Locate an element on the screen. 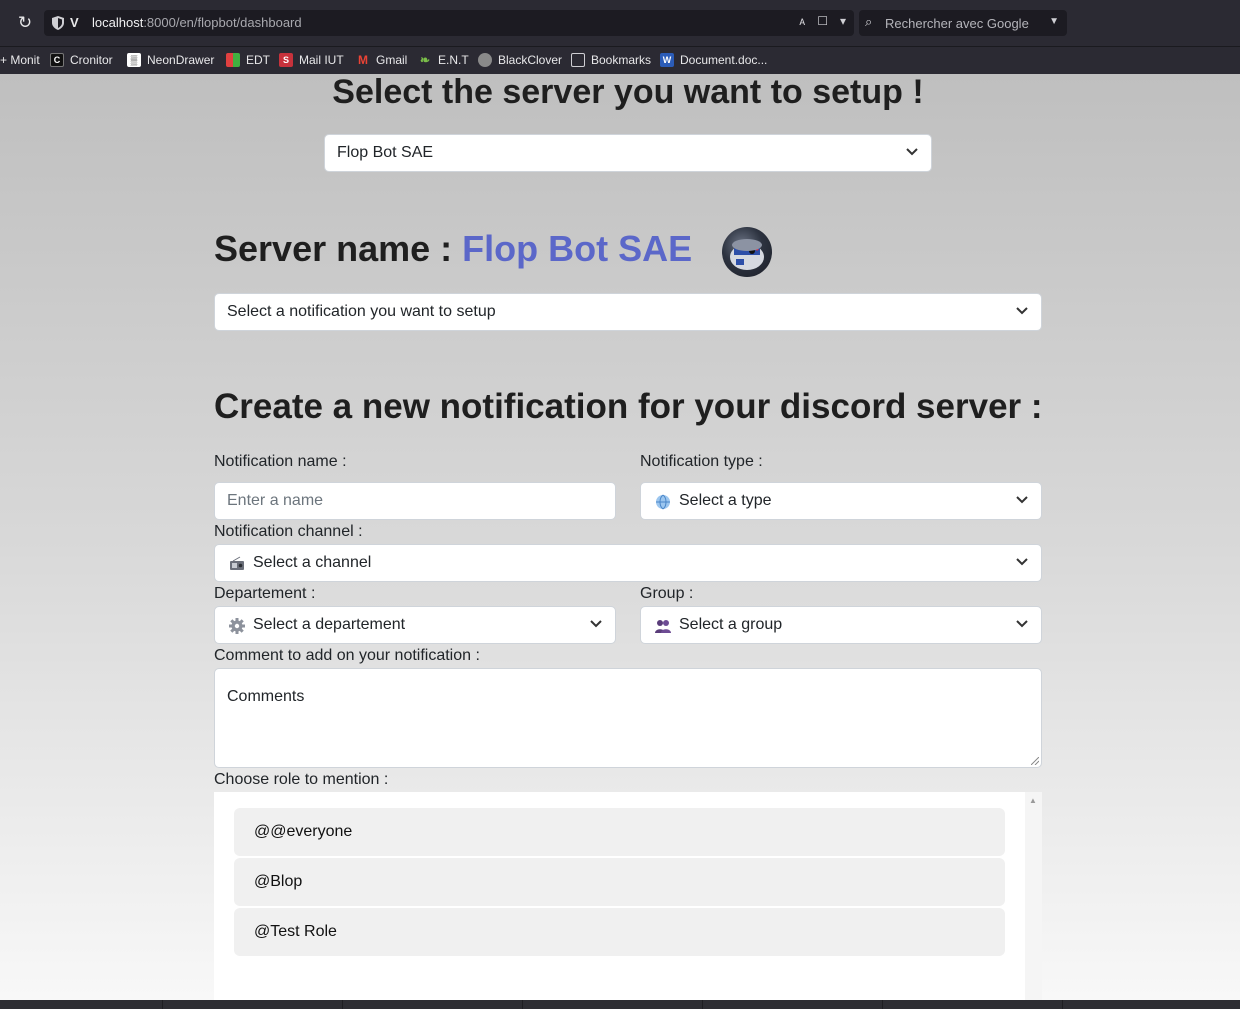 Image resolution: width=1240 pixels, height=1009 pixels. bookmark-item: S Mail IUT is located at coordinates (311, 60).